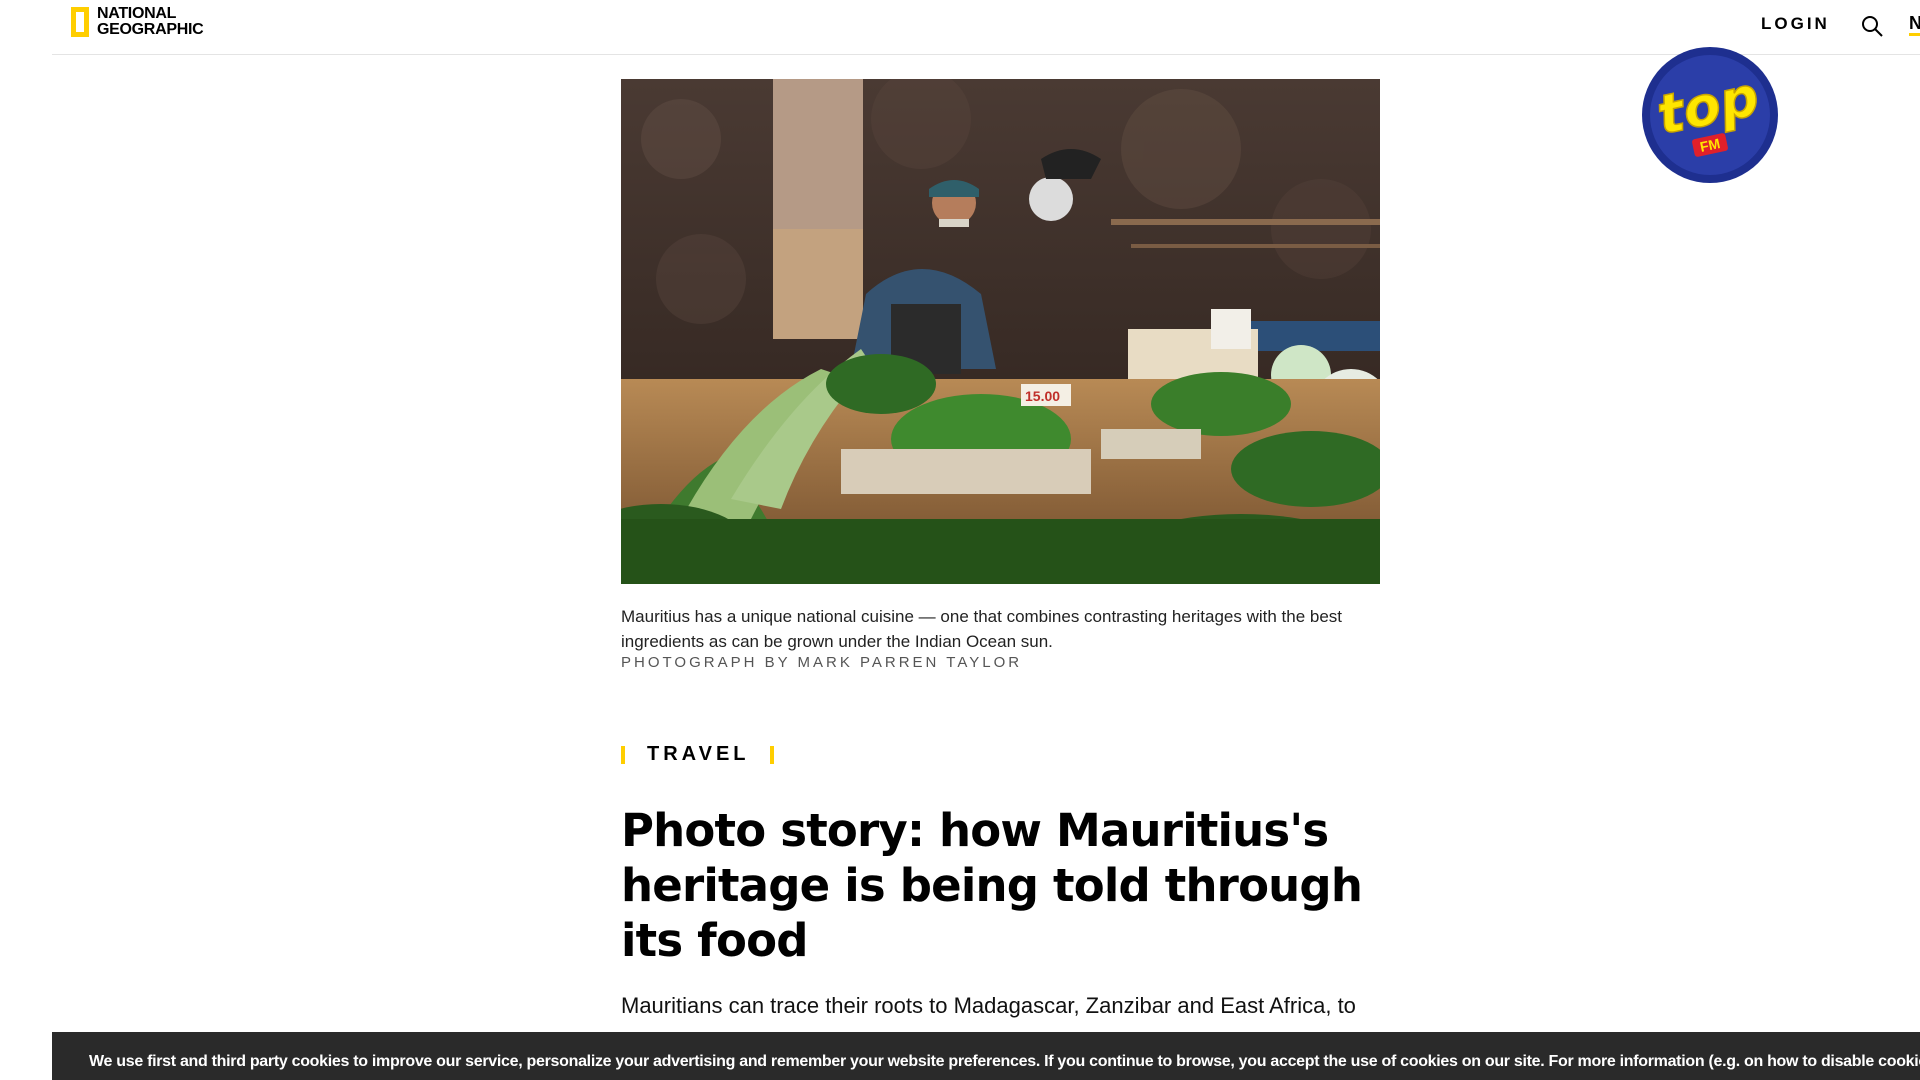 The height and width of the screenshot is (1080, 1920). Describe the element at coordinates (137, 13) in the screenshot. I see `logo-line-1: NATIONAL` at that location.